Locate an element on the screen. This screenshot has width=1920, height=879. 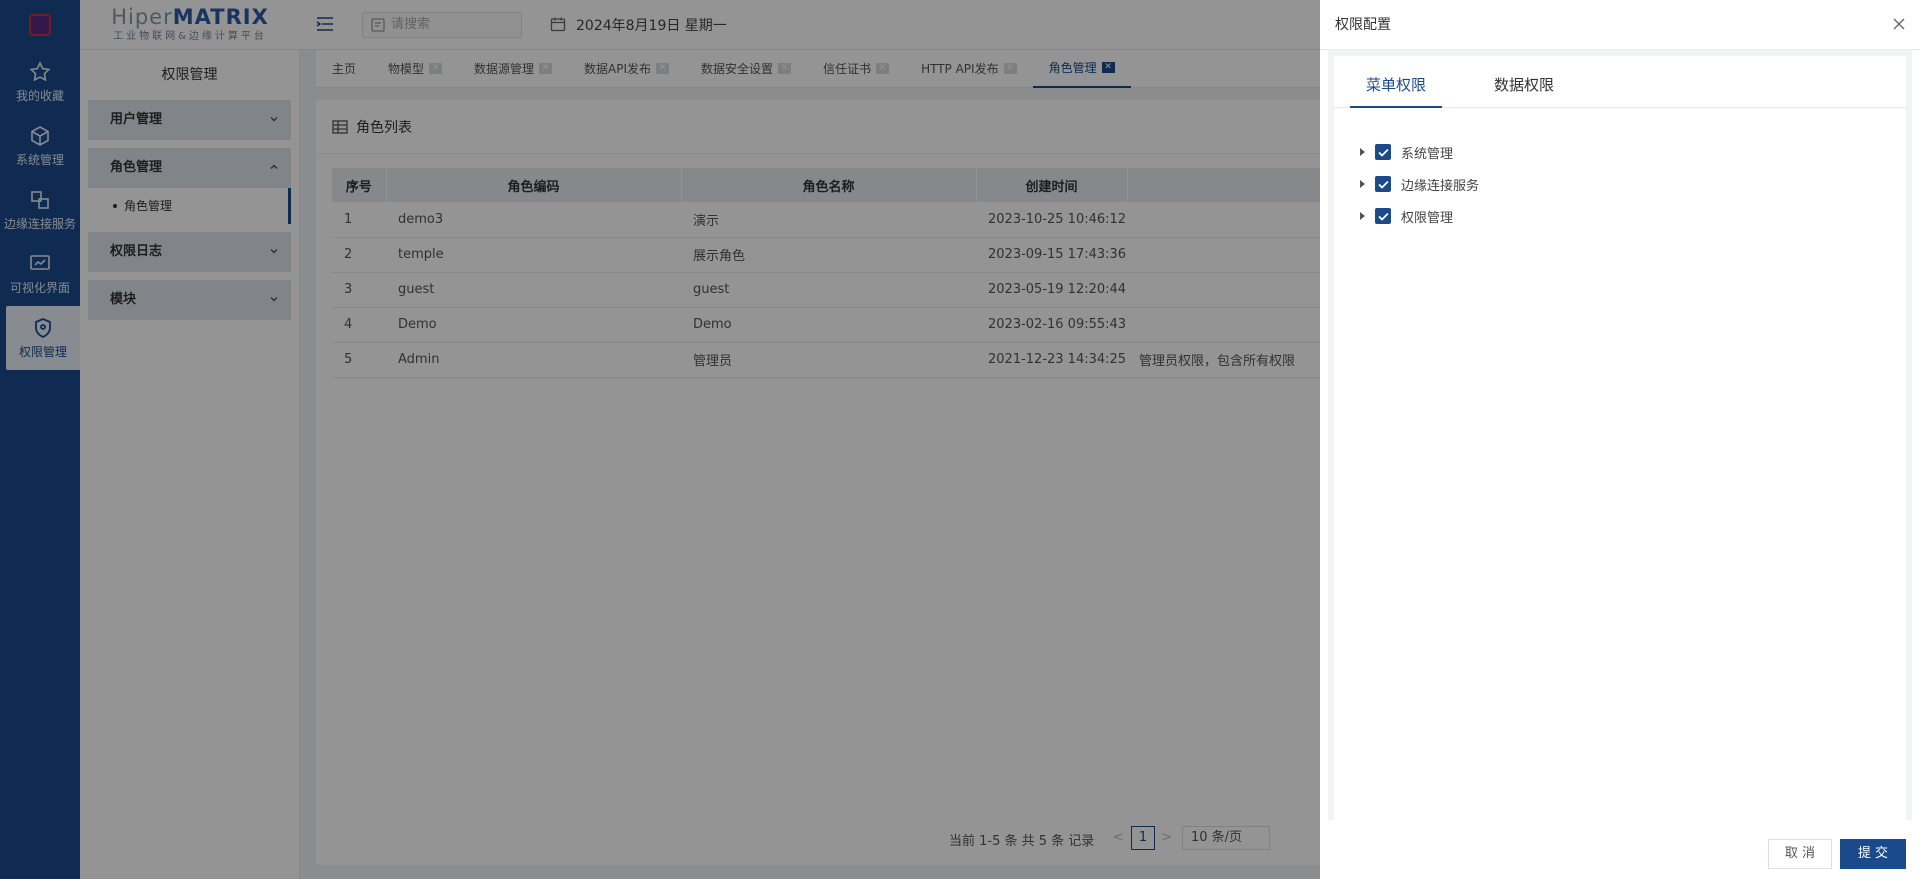
tab-menu-permission: 菜单权限 is located at coordinates (1396, 84).